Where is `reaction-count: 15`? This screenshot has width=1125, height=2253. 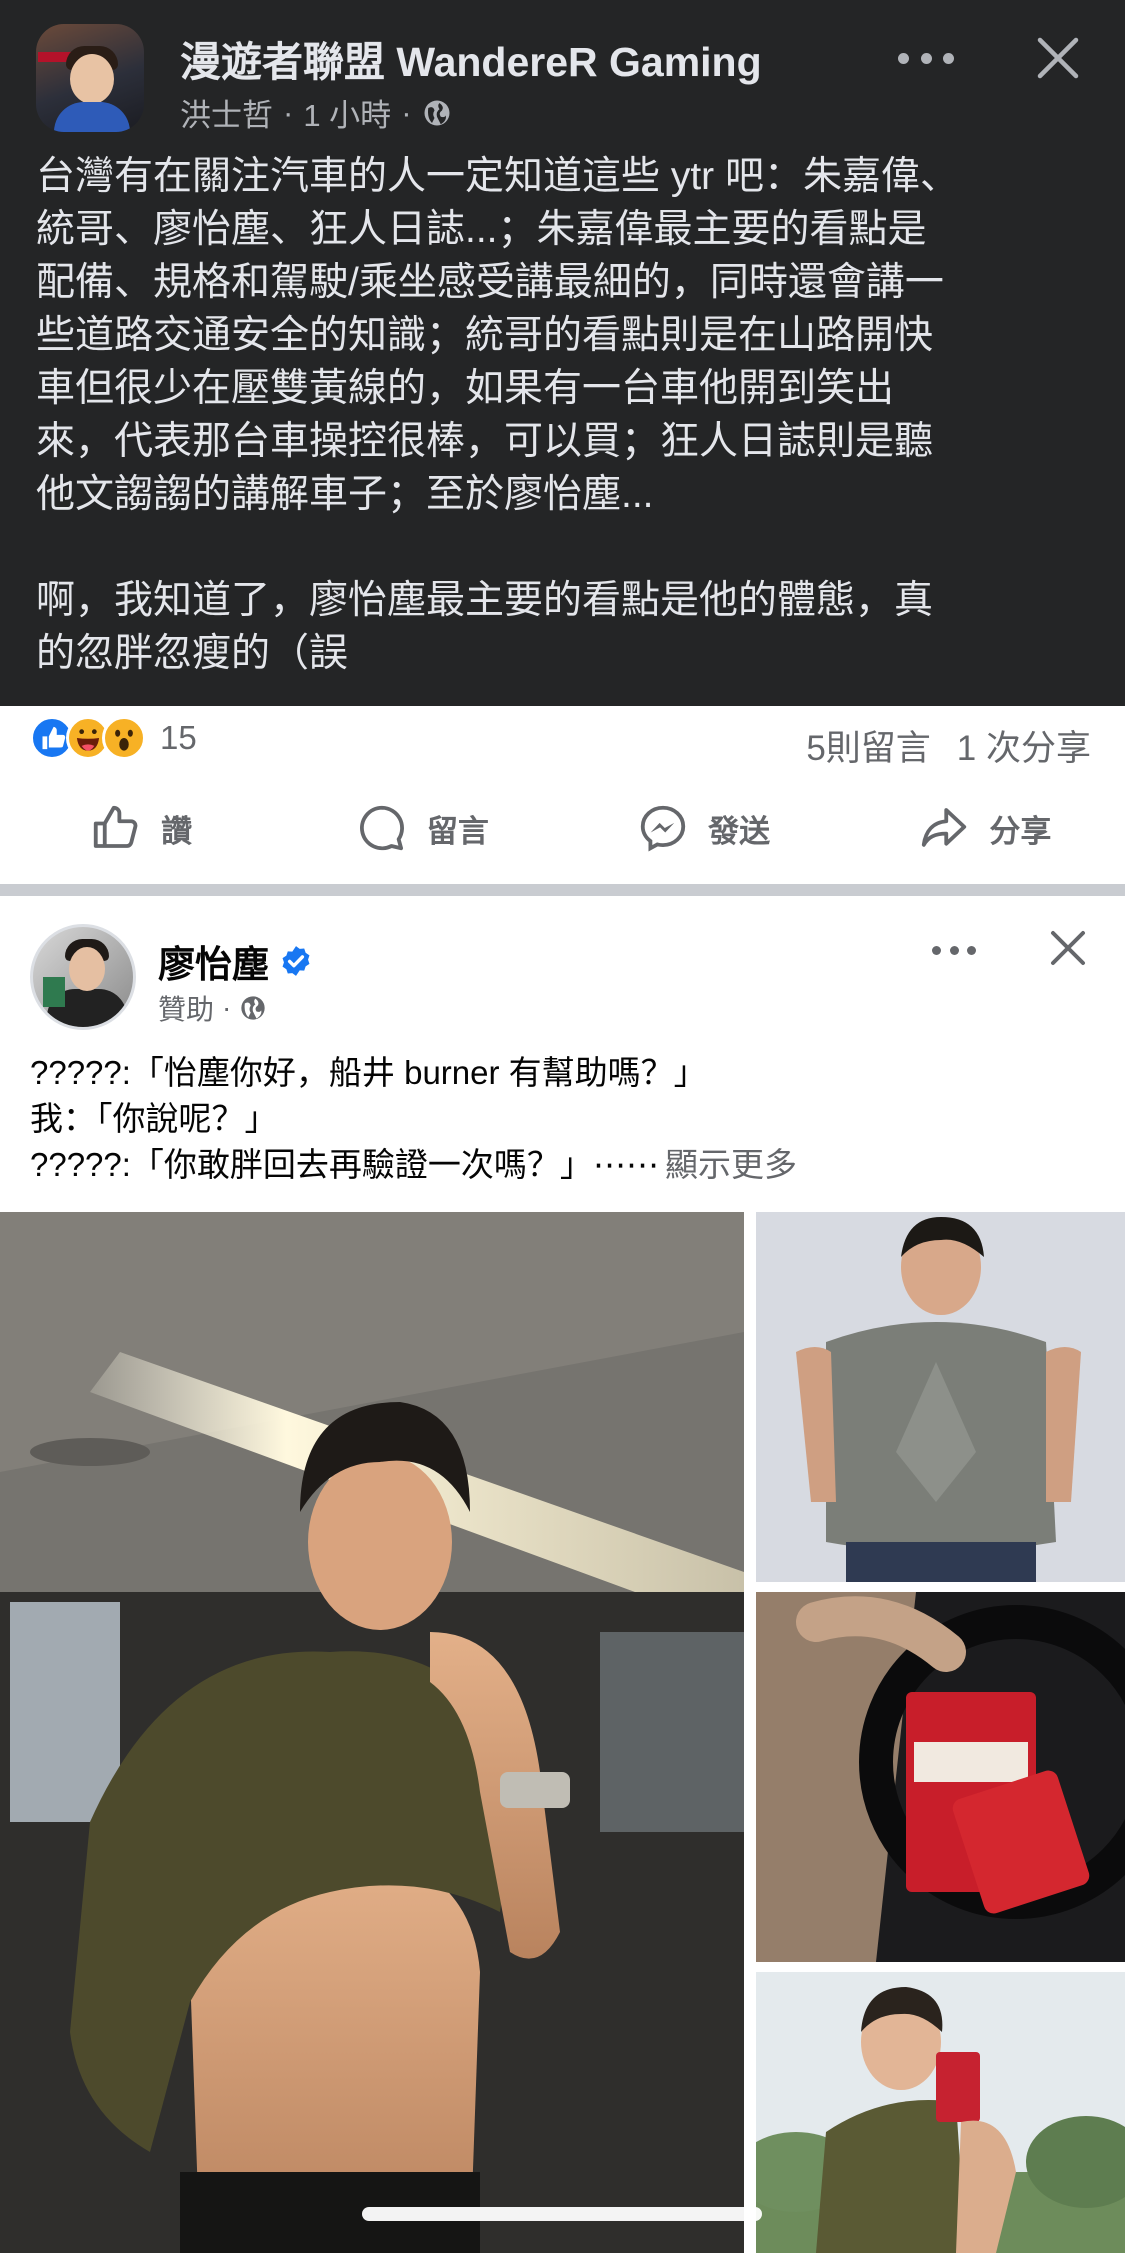
reaction-count: 15 is located at coordinates (178, 737).